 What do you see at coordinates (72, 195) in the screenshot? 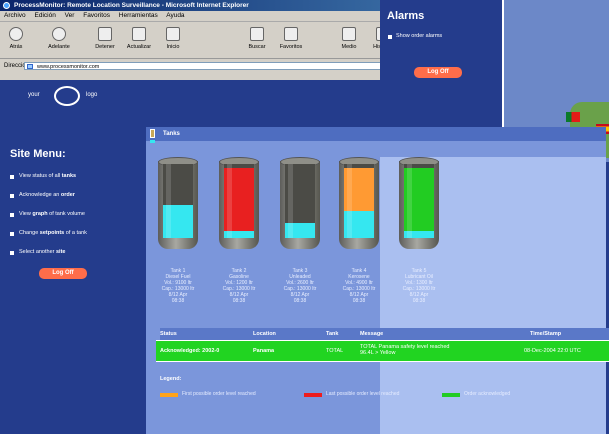
I see `site-menu-item-order: Acknowledge an order` at bounding box center [72, 195].